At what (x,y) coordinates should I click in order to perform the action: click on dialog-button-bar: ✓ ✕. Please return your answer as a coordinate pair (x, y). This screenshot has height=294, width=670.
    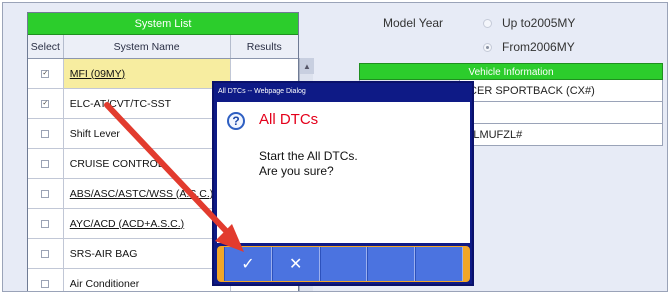
    Looking at the image, I should click on (343, 264).